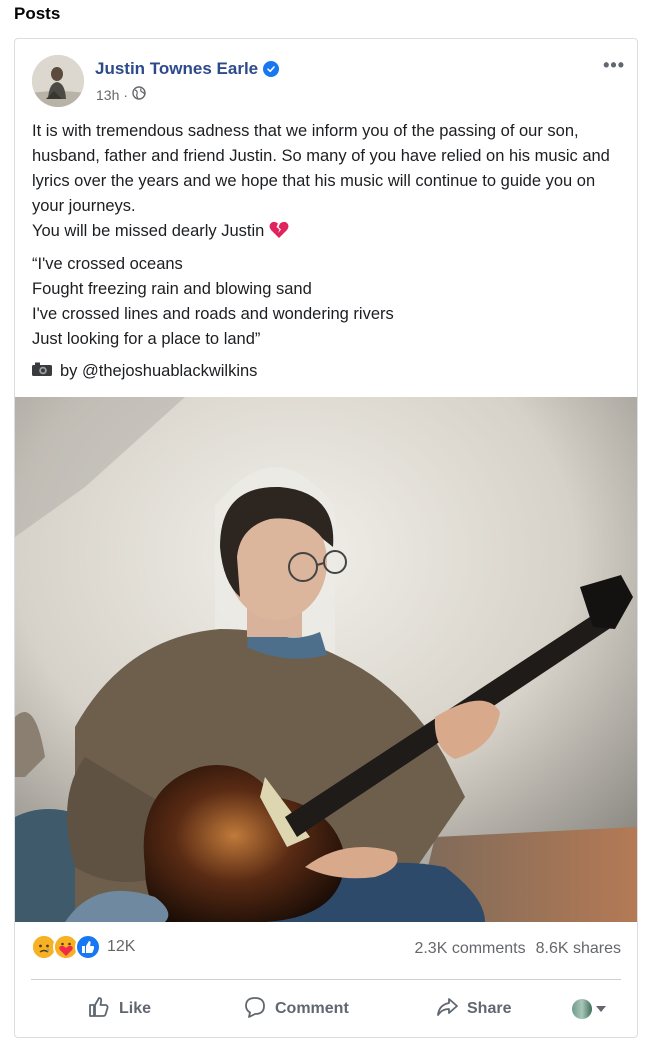 The height and width of the screenshot is (1038, 657). Describe the element at coordinates (176, 69) in the screenshot. I see `author-name-label: Justin Townes Earle` at that location.